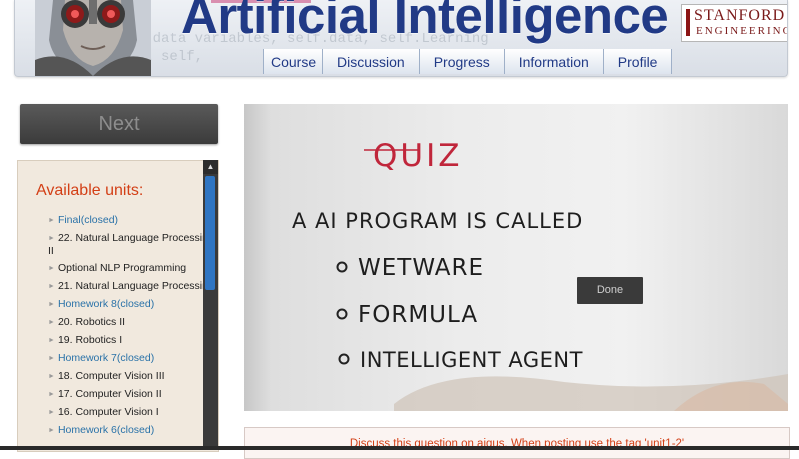 Image resolution: width=799 pixels, height=459 pixels. I want to click on unit-item: ► Homework 7(closed), so click(128, 358).